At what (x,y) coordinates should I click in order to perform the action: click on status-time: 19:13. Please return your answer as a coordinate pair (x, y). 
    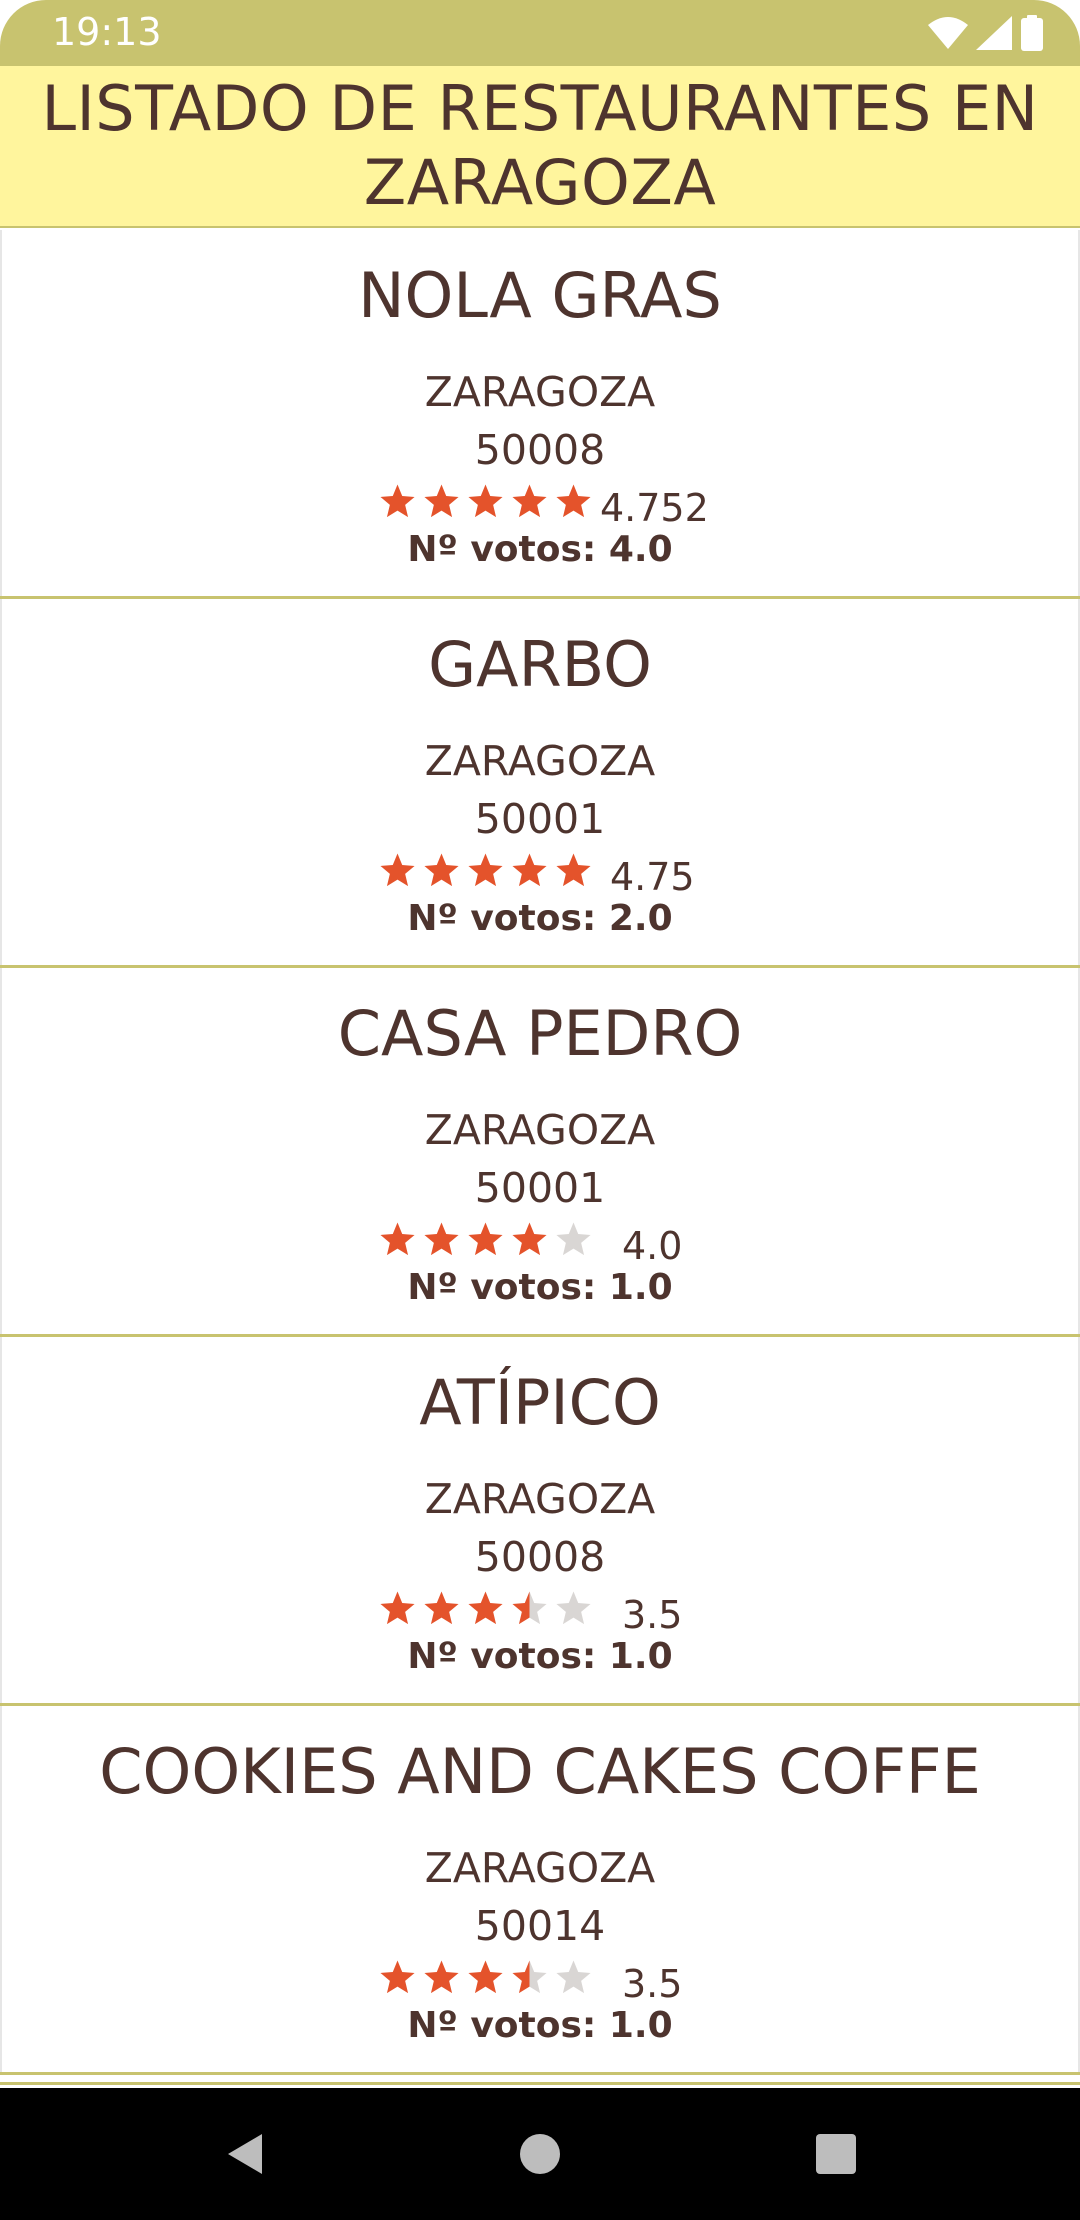
    Looking at the image, I should click on (107, 32).